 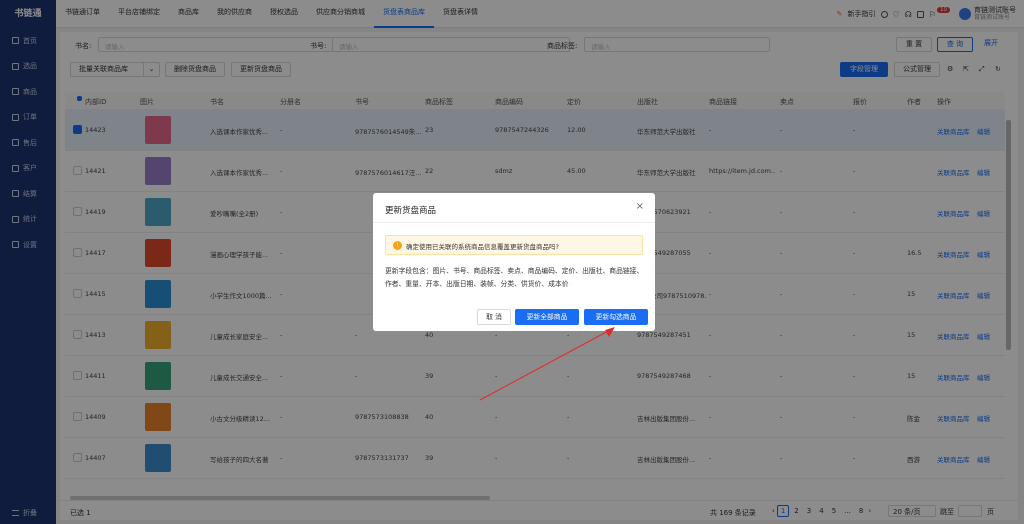 I want to click on update-all-button: 更新全部商品, so click(x=547, y=317).